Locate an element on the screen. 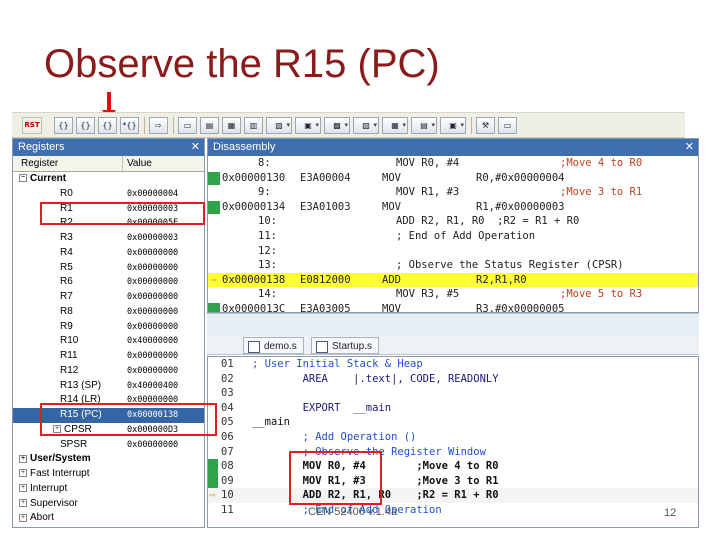 This screenshot has height=540, width=720. disassembly-instruction: 0x00000130 E3A00004 MOV R0,#0x00000004 is located at coordinates (453, 178).